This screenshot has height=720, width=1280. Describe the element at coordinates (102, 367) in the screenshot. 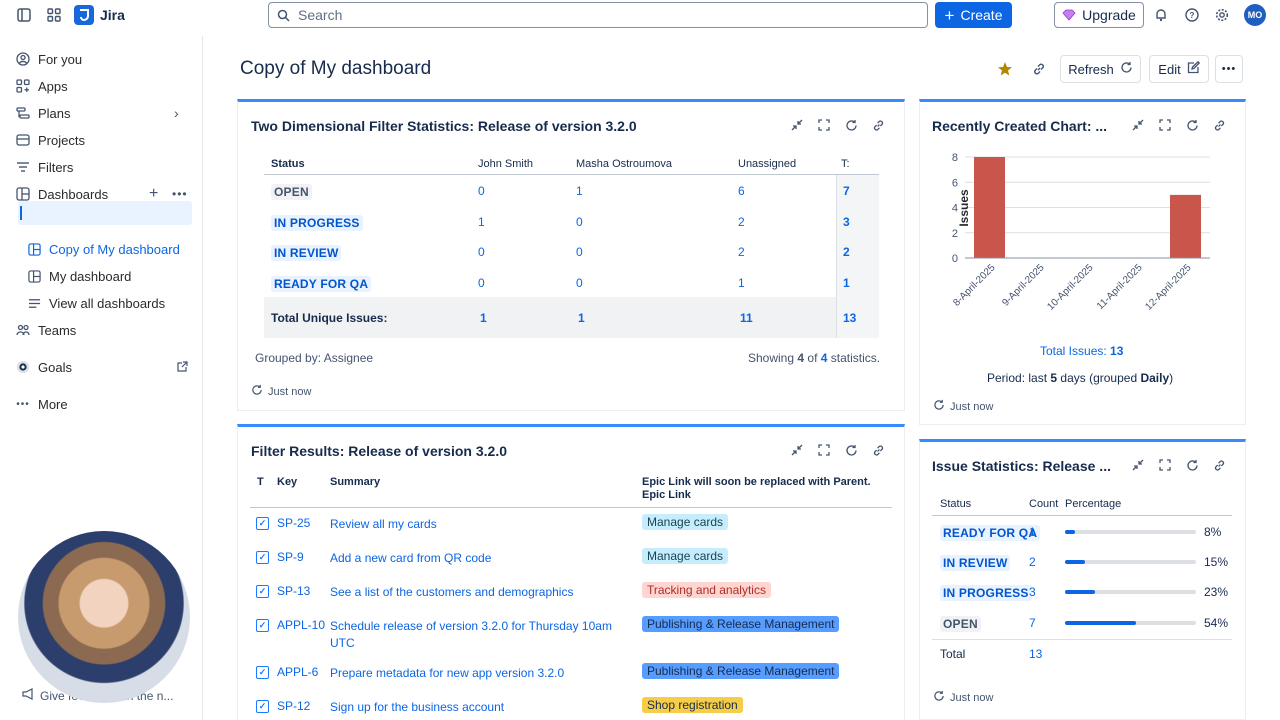

I see `sidebar-item-goals: Goals` at that location.